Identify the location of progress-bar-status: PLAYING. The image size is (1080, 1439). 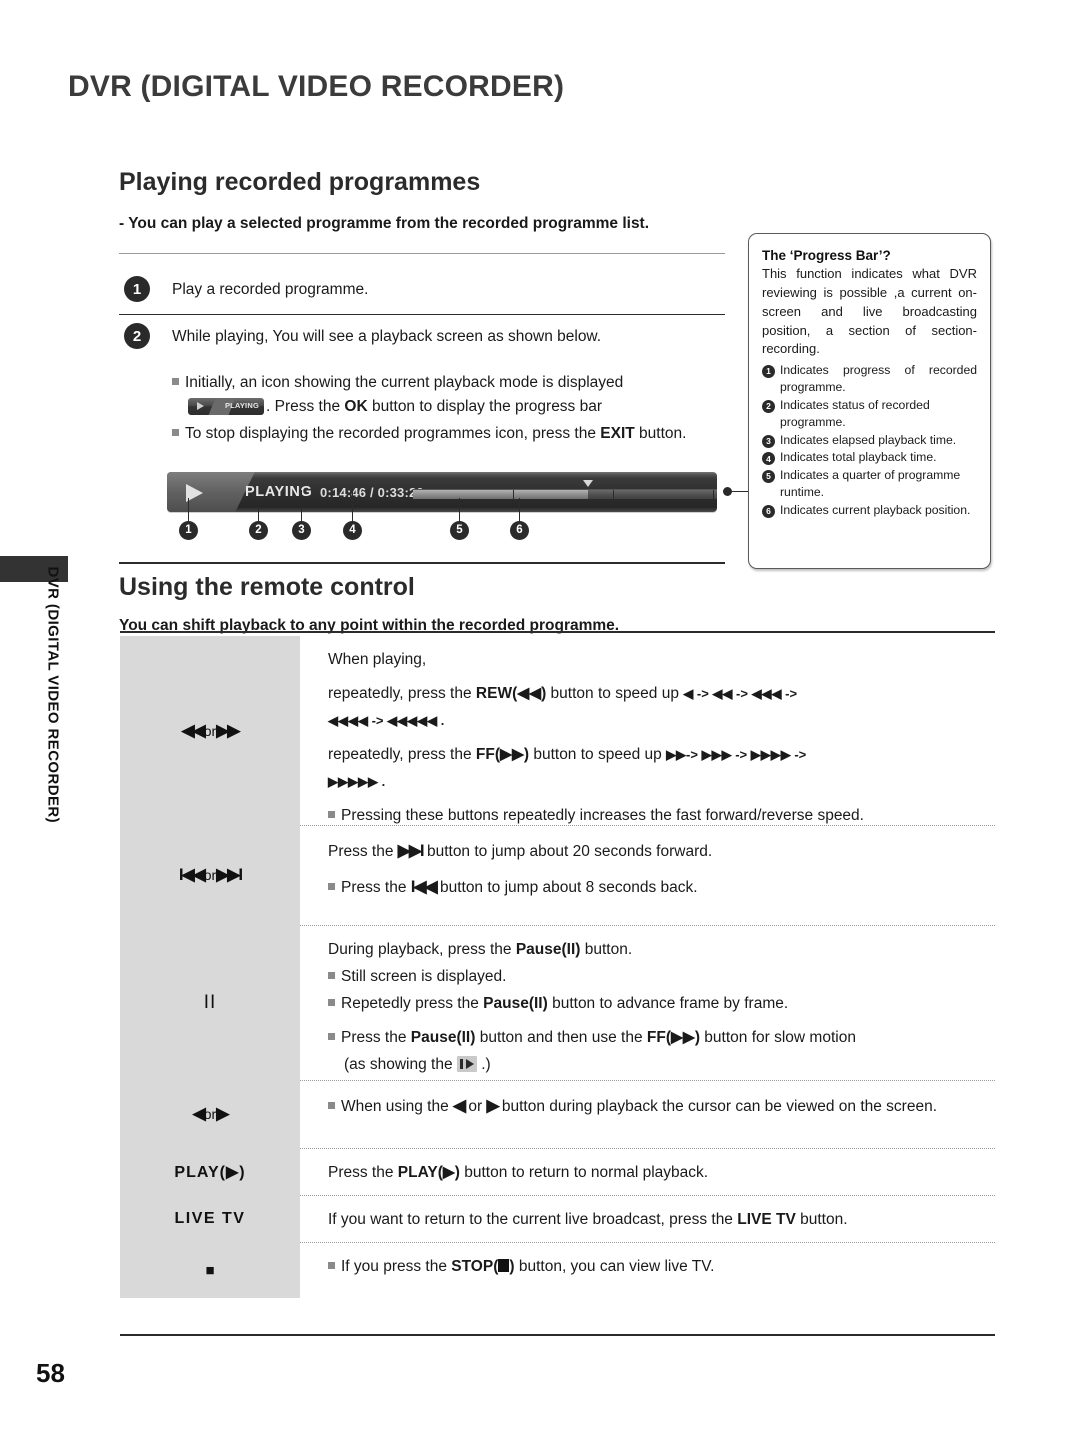
(279, 492).